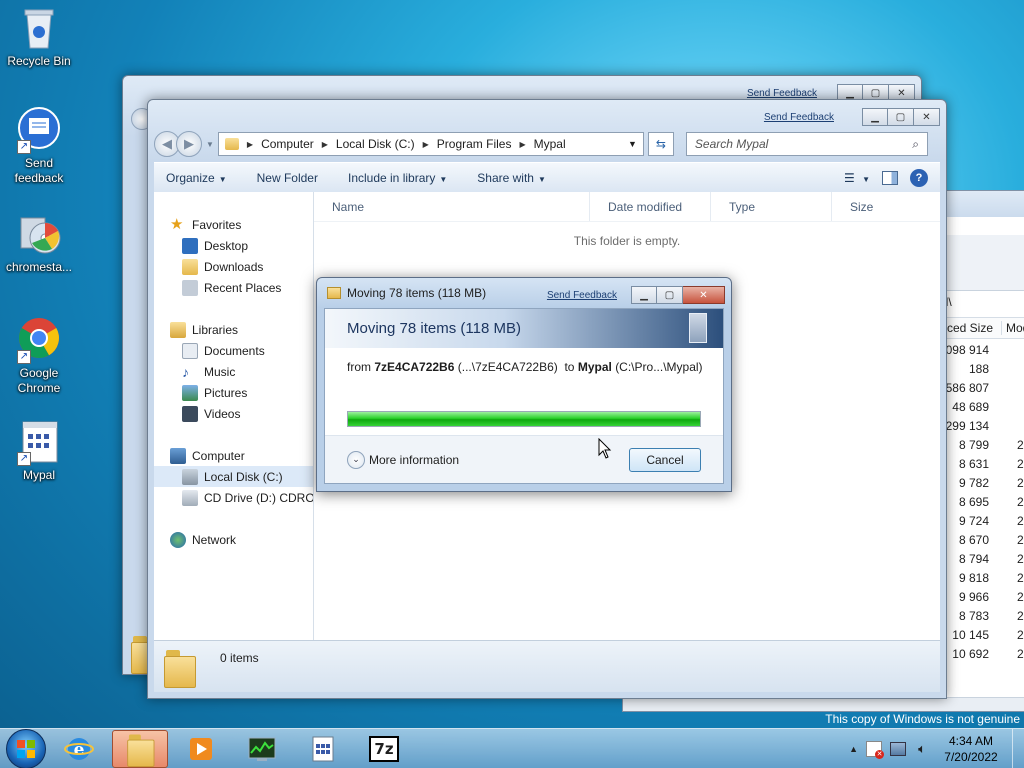 This screenshot has width=1024, height=768. What do you see at coordinates (1012, 328) in the screenshot?
I see `modified-header: Modi` at bounding box center [1012, 328].